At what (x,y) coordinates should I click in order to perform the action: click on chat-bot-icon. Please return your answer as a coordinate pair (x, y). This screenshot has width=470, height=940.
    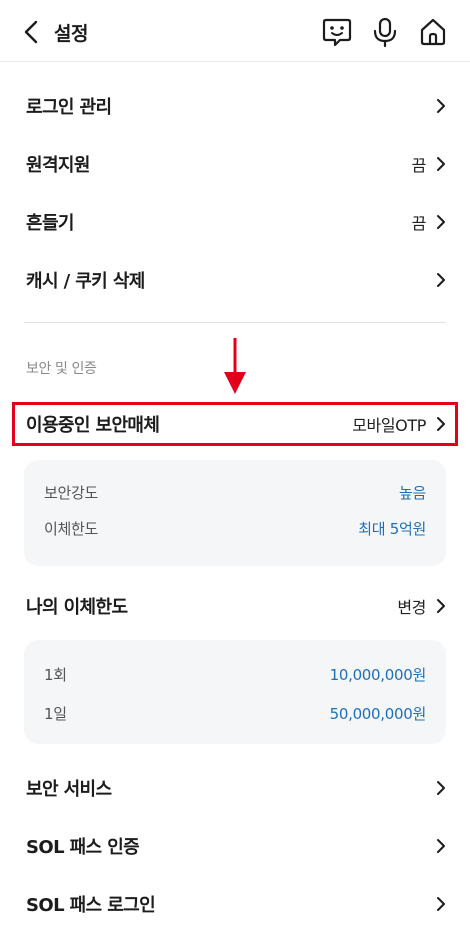
    Looking at the image, I should click on (337, 32).